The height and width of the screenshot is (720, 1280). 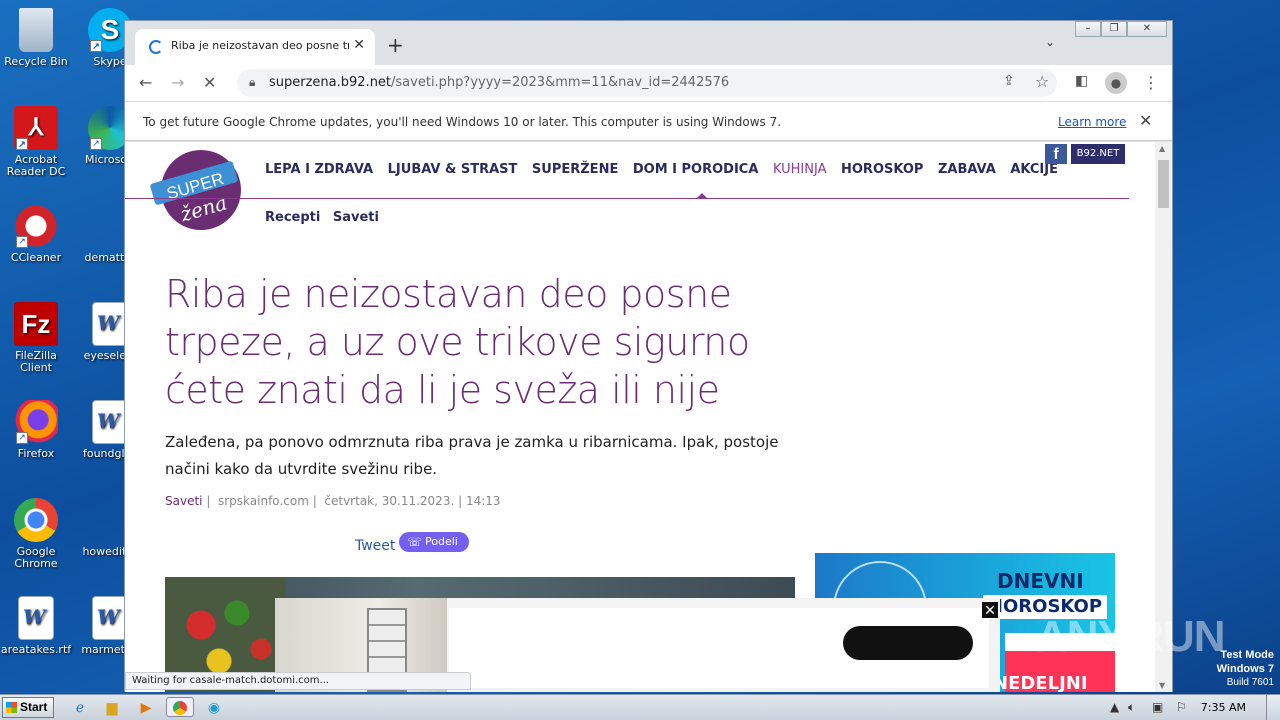 I want to click on learn-more-link: Learn more, so click(x=1092, y=122).